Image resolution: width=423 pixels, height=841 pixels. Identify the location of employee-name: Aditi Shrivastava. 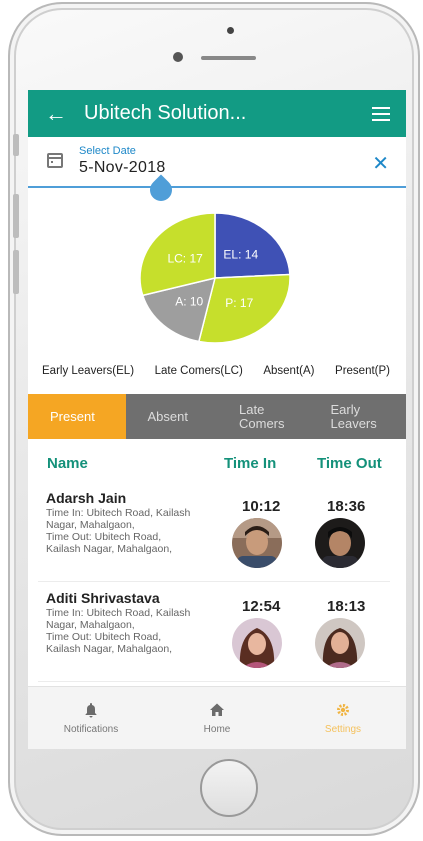
(103, 598).